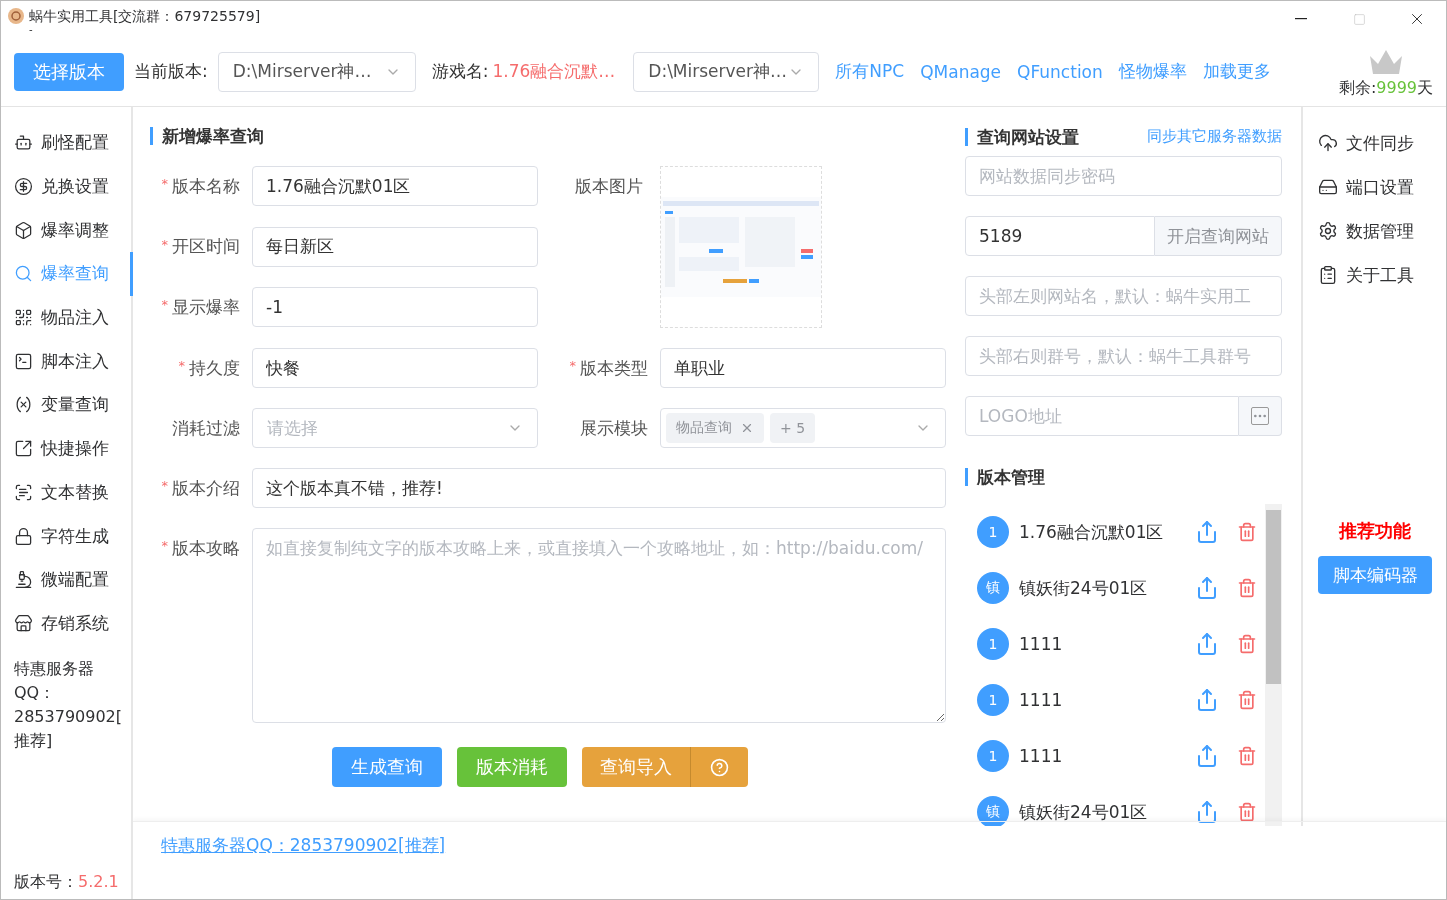 Image resolution: width=1447 pixels, height=900 pixels. What do you see at coordinates (200, 186) in the screenshot?
I see `field-label: * 版本名称` at bounding box center [200, 186].